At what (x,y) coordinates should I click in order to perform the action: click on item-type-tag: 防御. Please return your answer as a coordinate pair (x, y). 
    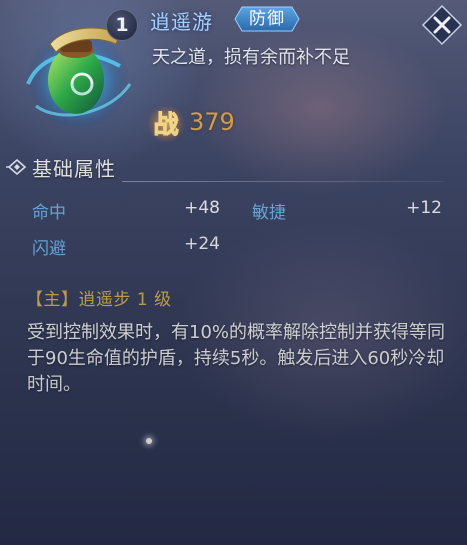
    Looking at the image, I should click on (267, 19).